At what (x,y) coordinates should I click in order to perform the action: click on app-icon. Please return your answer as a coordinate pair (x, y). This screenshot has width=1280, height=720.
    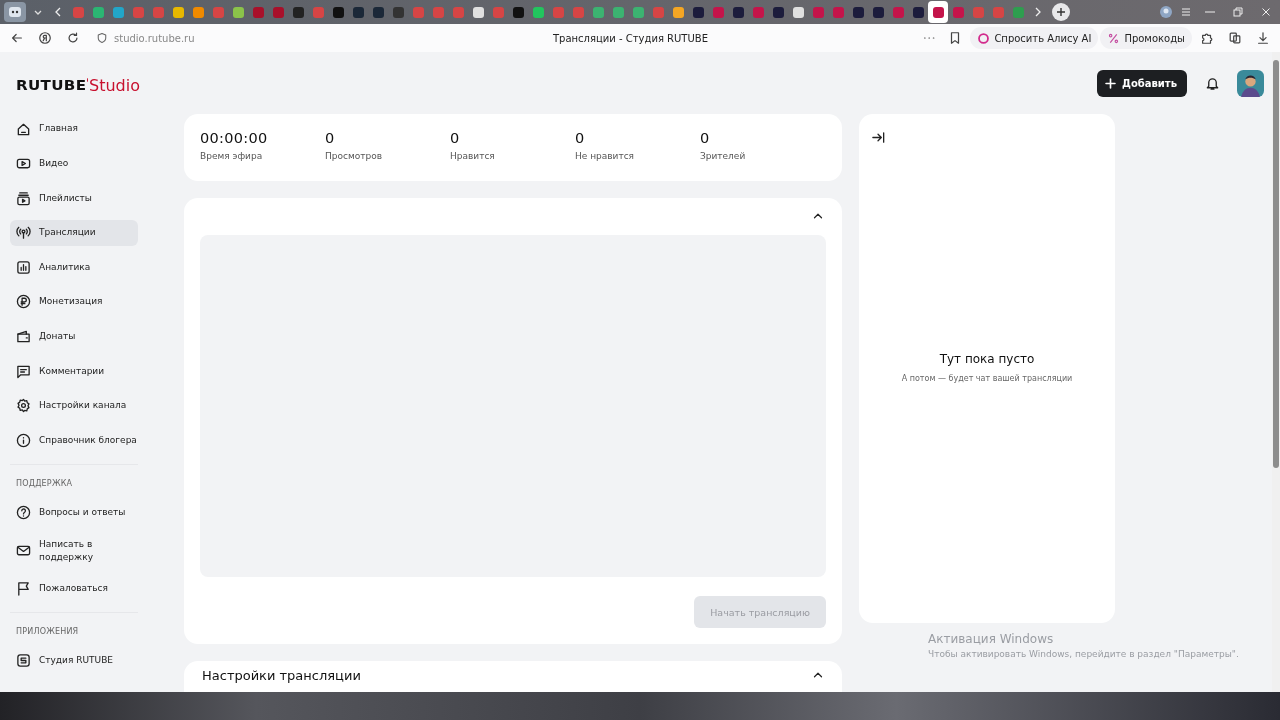
    Looking at the image, I should click on (15, 12).